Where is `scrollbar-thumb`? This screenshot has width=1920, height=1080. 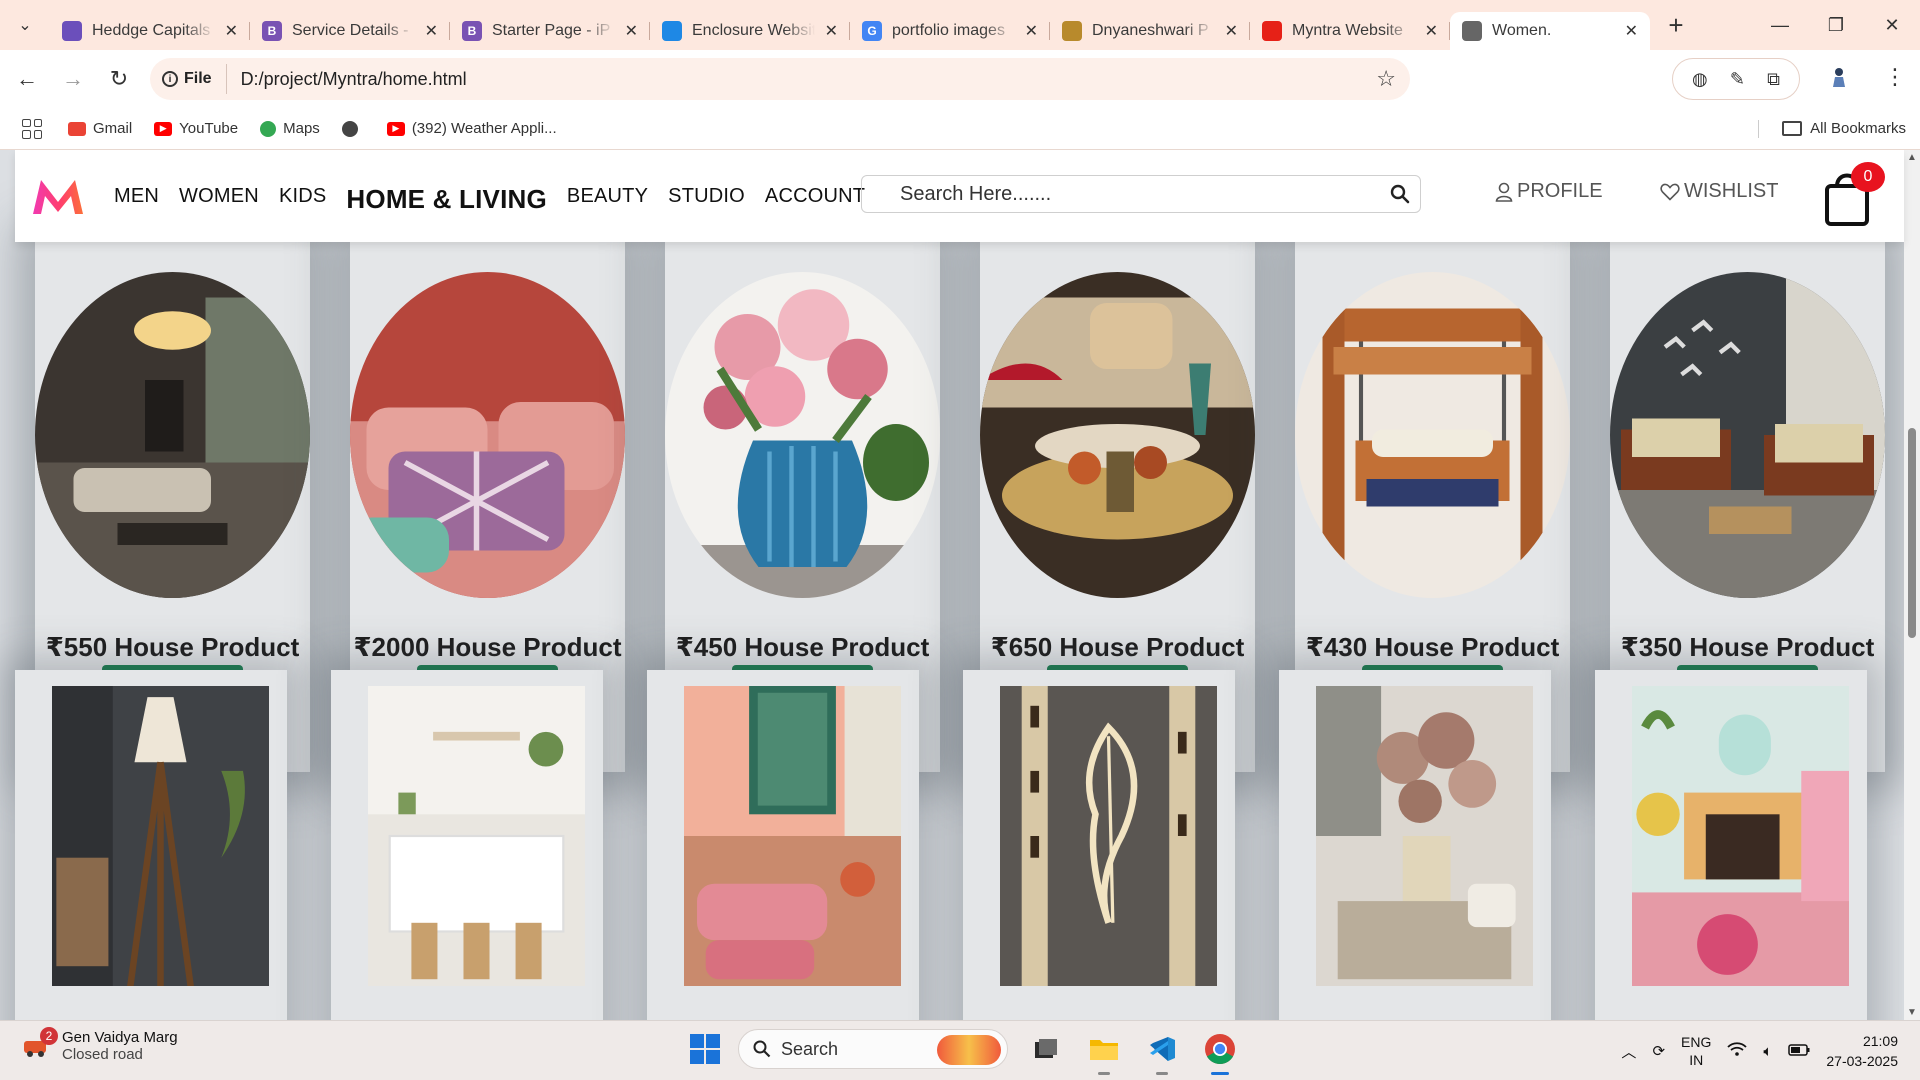 scrollbar-thumb is located at coordinates (1912, 533).